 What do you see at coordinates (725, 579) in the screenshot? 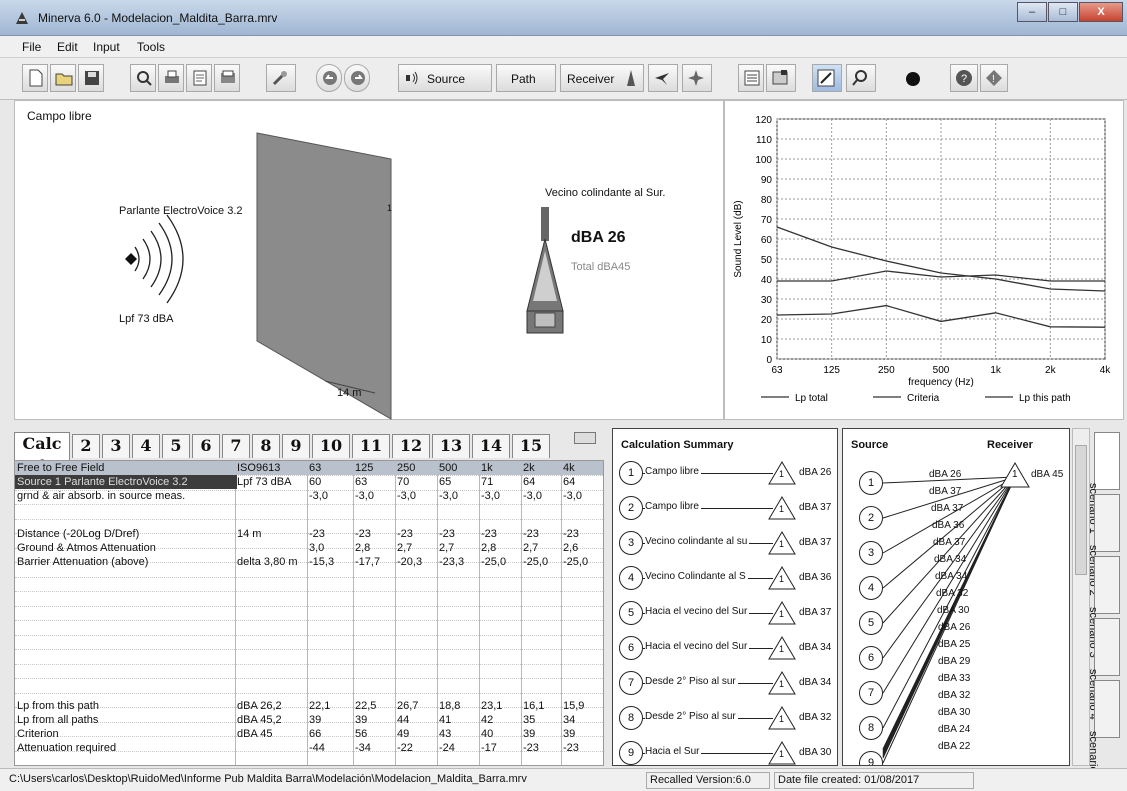
I see `summary-row: 4 Vecino Colindante al S 1 dBA 36` at bounding box center [725, 579].